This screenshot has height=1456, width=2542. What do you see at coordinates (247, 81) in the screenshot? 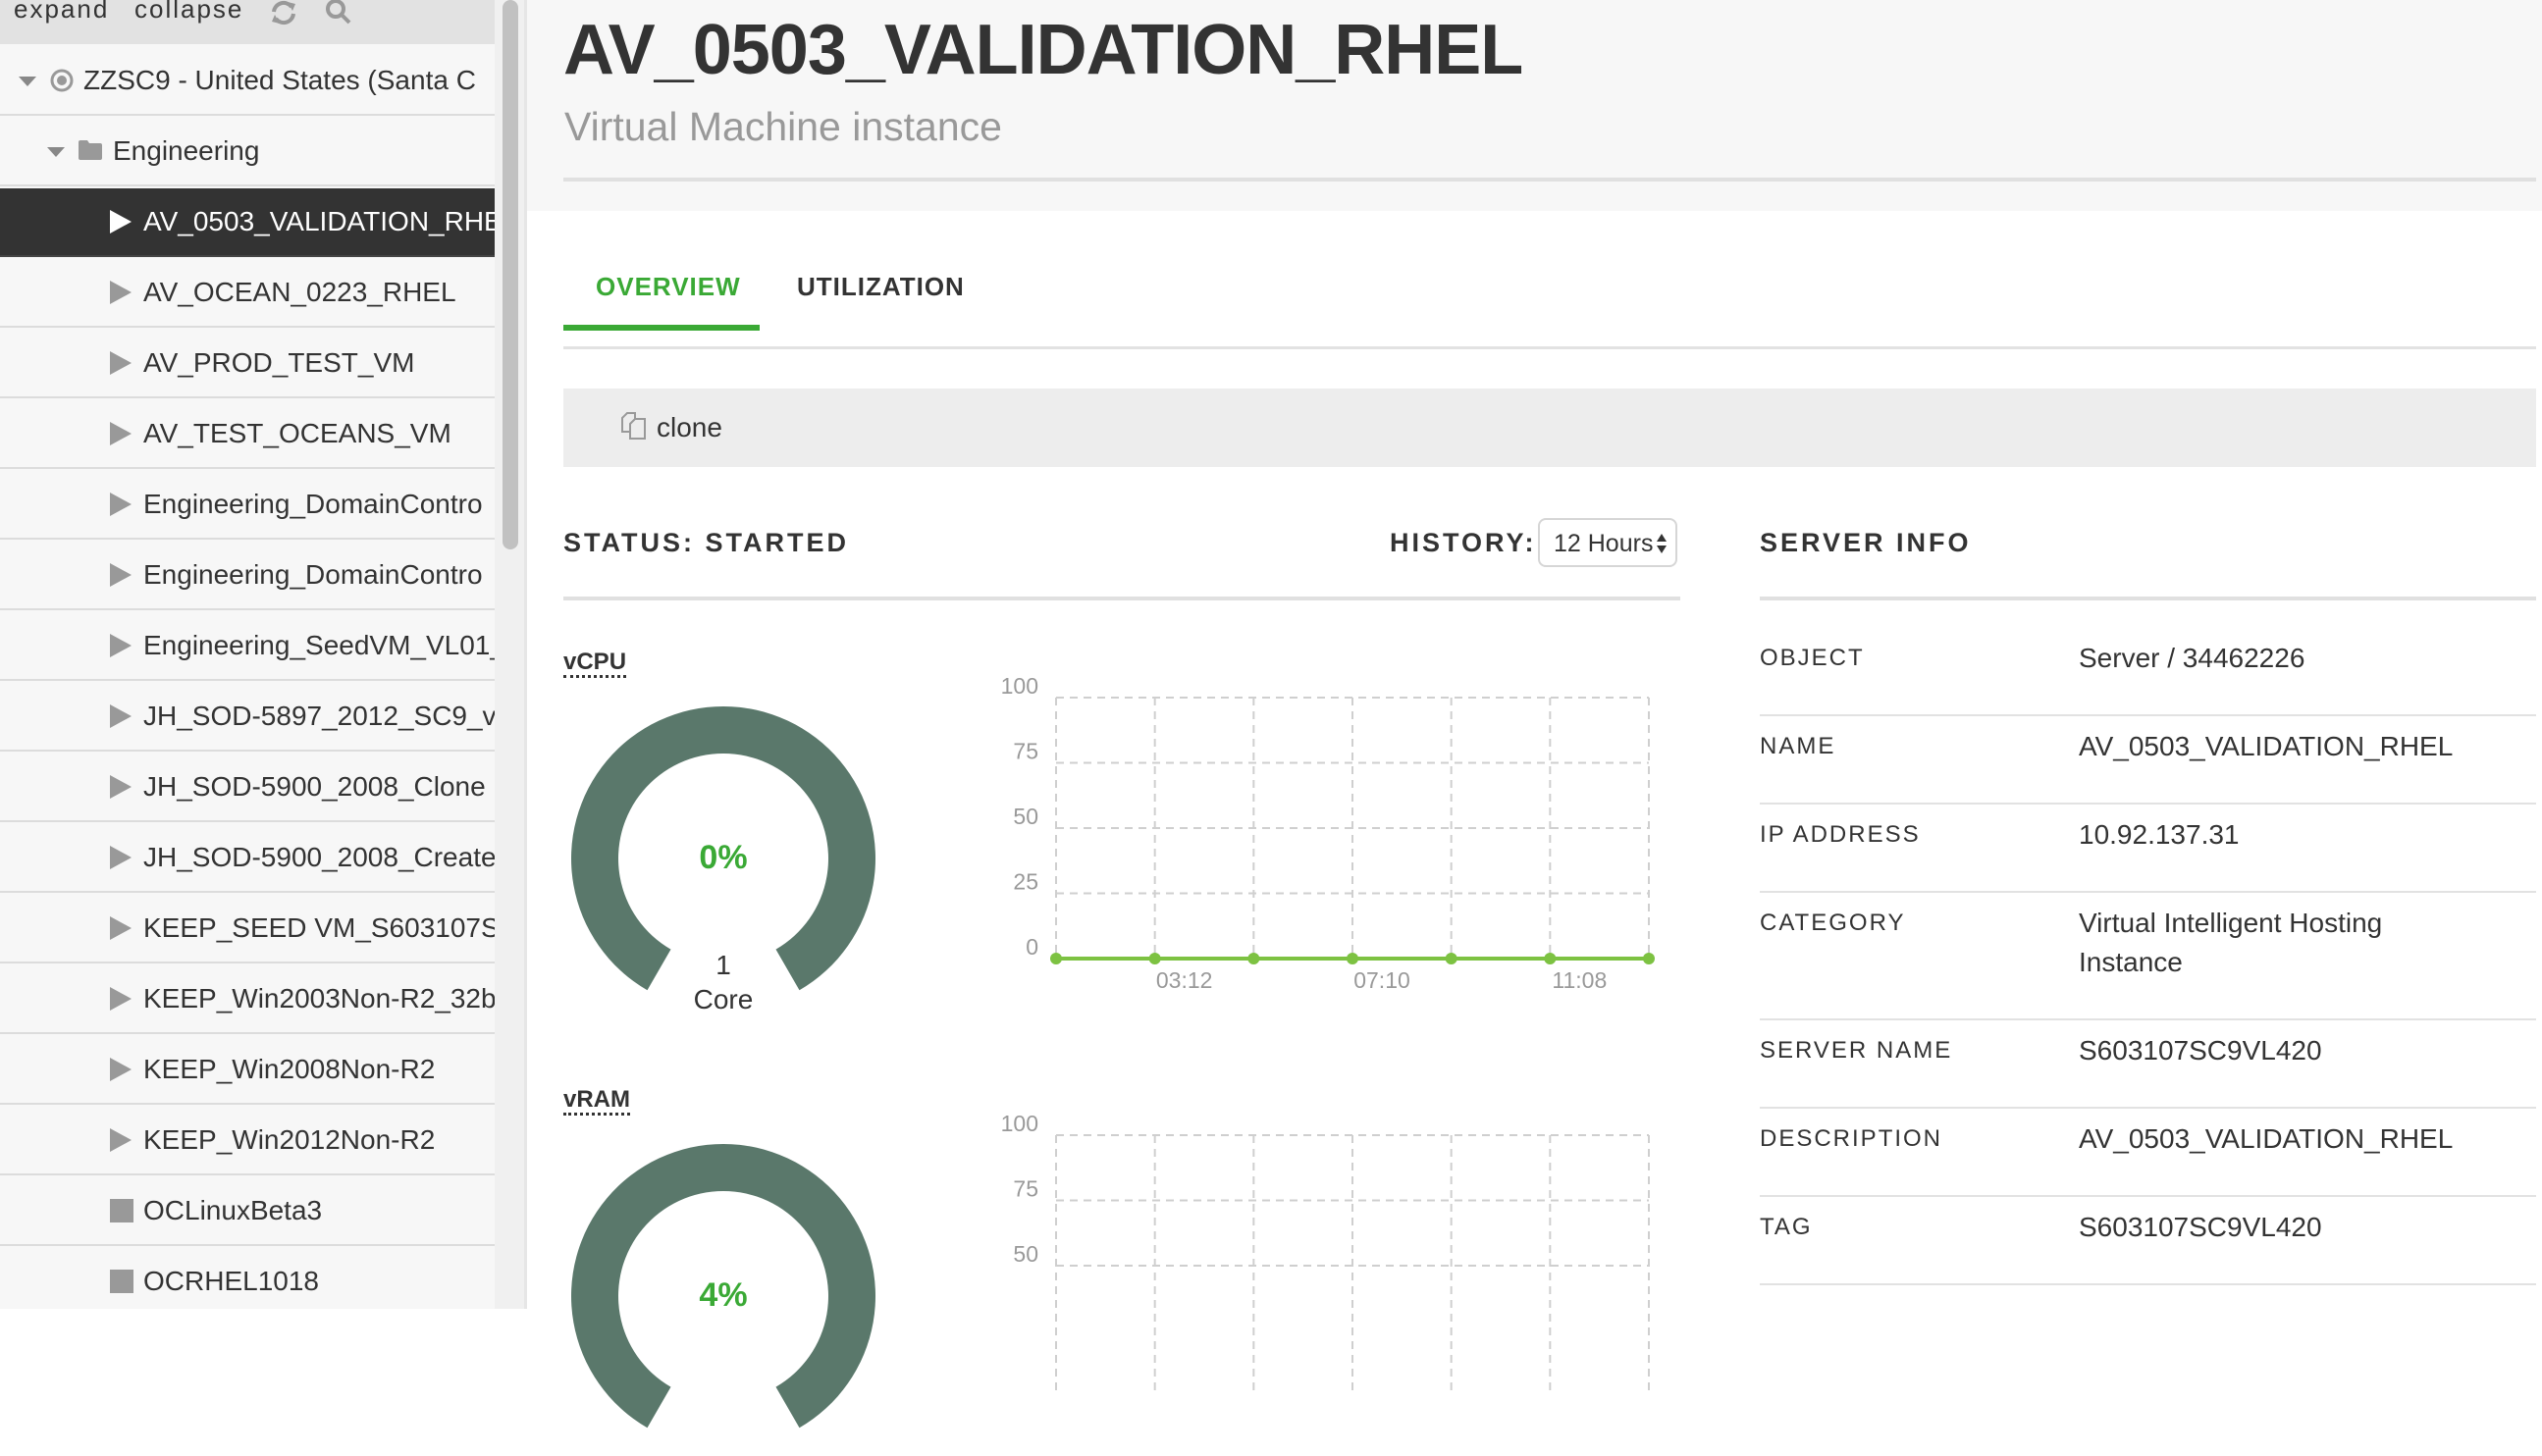
I see `tree-datacenter: ZZSC9 - United States (Santa C` at bounding box center [247, 81].